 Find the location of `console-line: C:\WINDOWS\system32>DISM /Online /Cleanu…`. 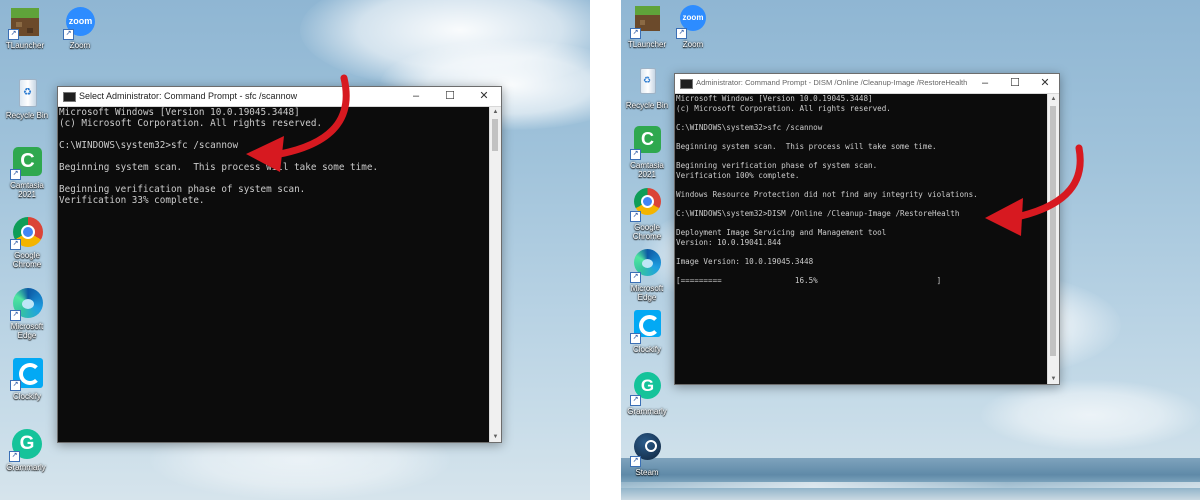

console-line: C:\WINDOWS\system32>DISM /Online /Cleanu… is located at coordinates (818, 214).